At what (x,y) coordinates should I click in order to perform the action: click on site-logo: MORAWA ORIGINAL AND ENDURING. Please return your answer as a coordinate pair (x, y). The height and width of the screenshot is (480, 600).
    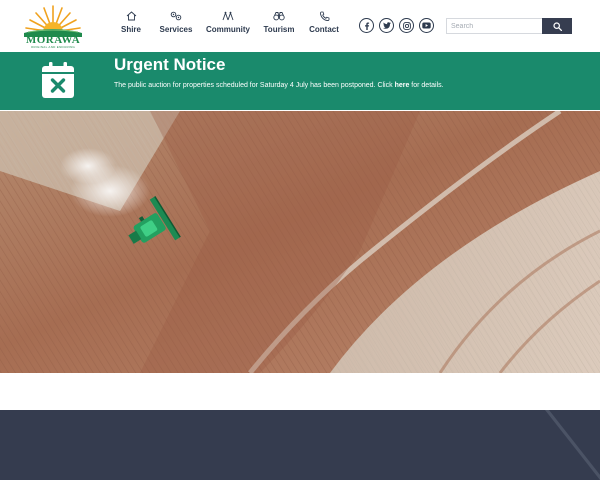
    Looking at the image, I should click on (53, 26).